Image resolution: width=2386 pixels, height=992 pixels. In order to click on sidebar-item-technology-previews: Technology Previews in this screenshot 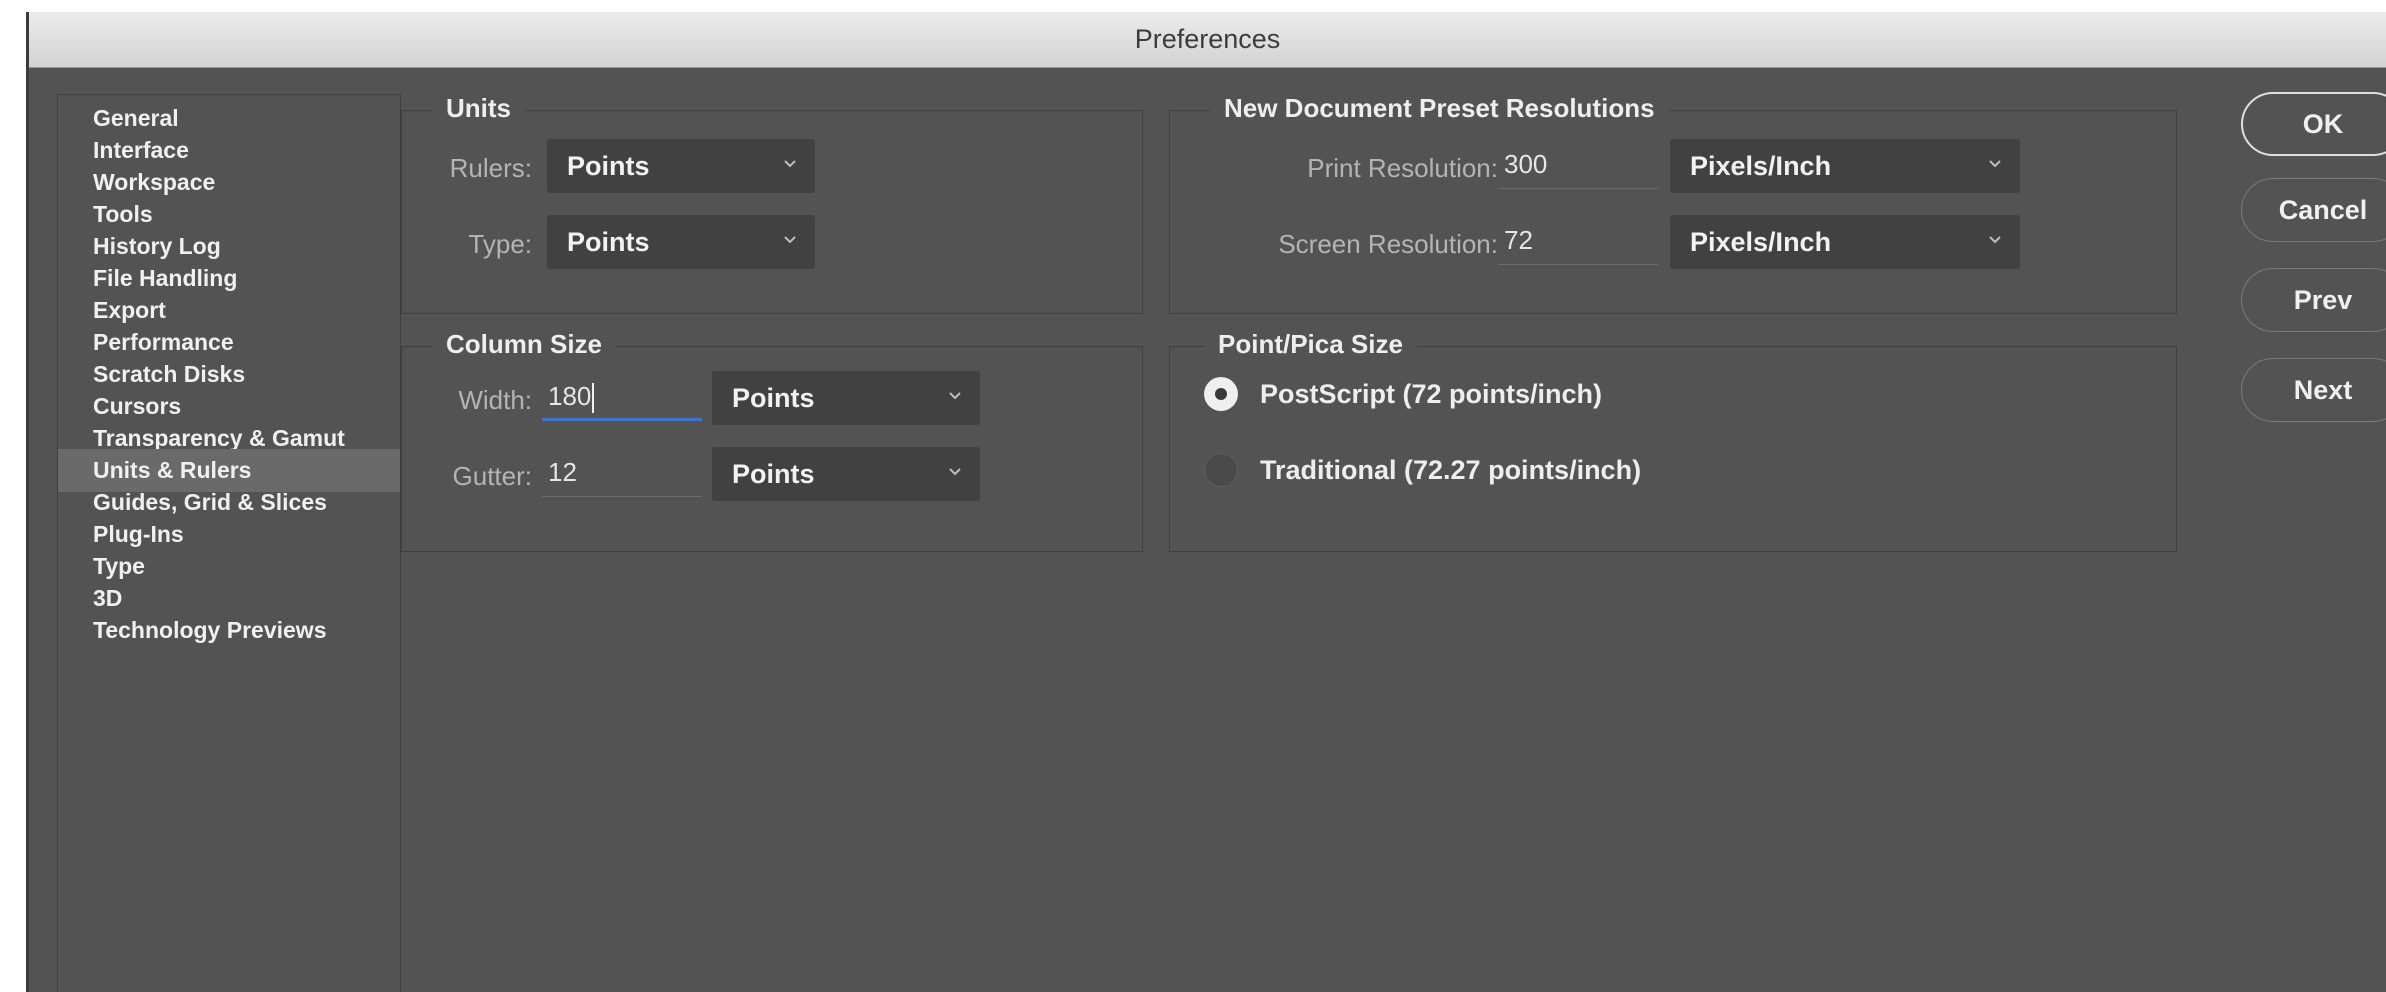, I will do `click(229, 630)`.